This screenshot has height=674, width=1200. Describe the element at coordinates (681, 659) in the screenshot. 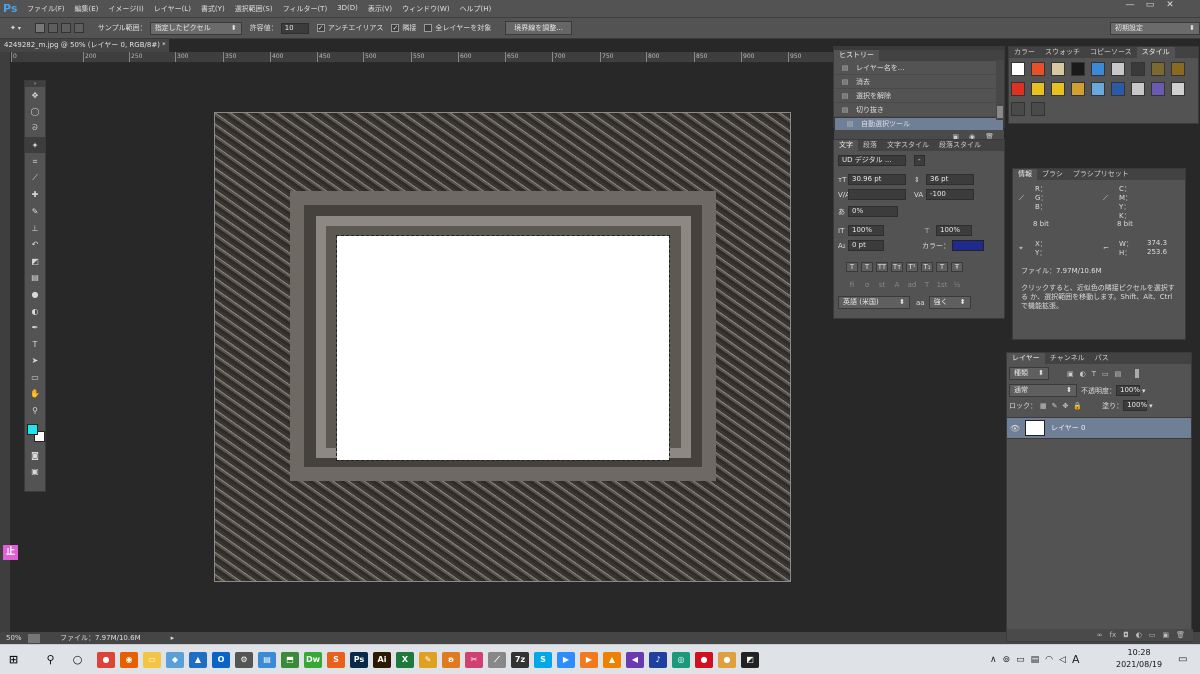

I see `app-icon: ◎` at that location.